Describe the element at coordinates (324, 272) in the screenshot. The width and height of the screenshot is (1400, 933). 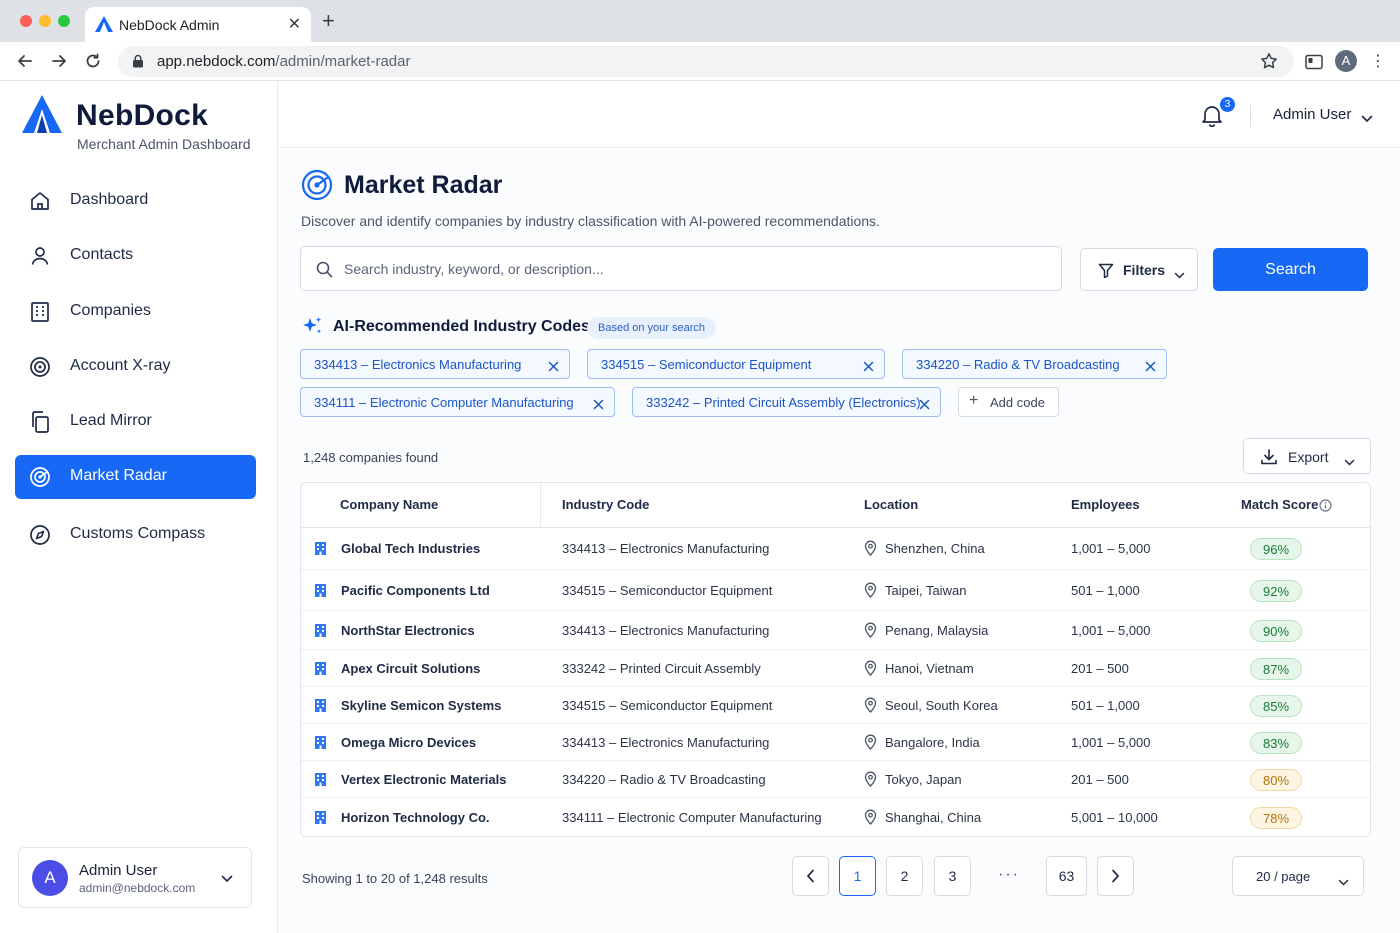
I see `search-icon` at that location.